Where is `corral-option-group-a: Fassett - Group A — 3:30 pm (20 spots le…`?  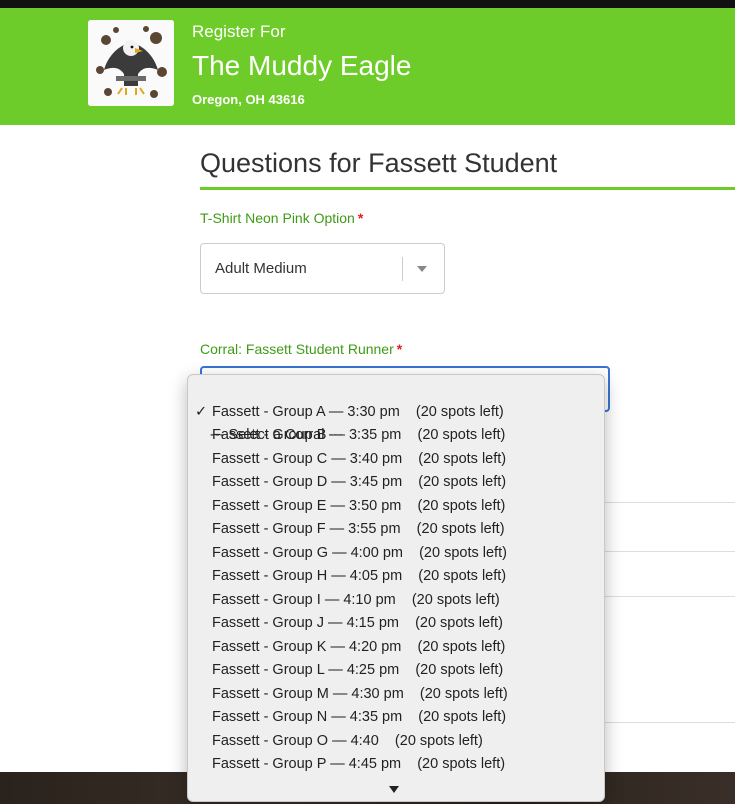 corral-option-group-a: Fassett - Group A — 3:30 pm (20 spots le… is located at coordinates (396, 413).